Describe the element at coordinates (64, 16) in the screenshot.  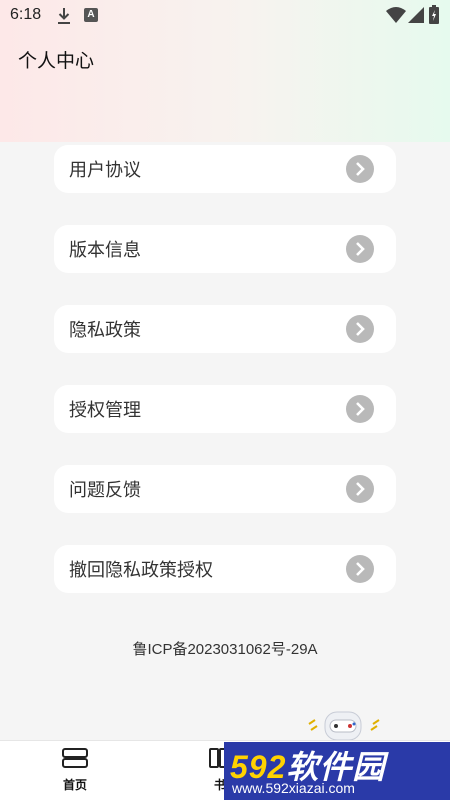
I see `download-icon` at that location.